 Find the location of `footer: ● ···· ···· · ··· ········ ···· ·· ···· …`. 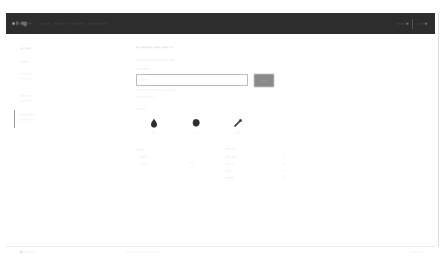

footer: ● ···· ···· · ··· ········ ···· ·· ···· … is located at coordinates (220, 251).